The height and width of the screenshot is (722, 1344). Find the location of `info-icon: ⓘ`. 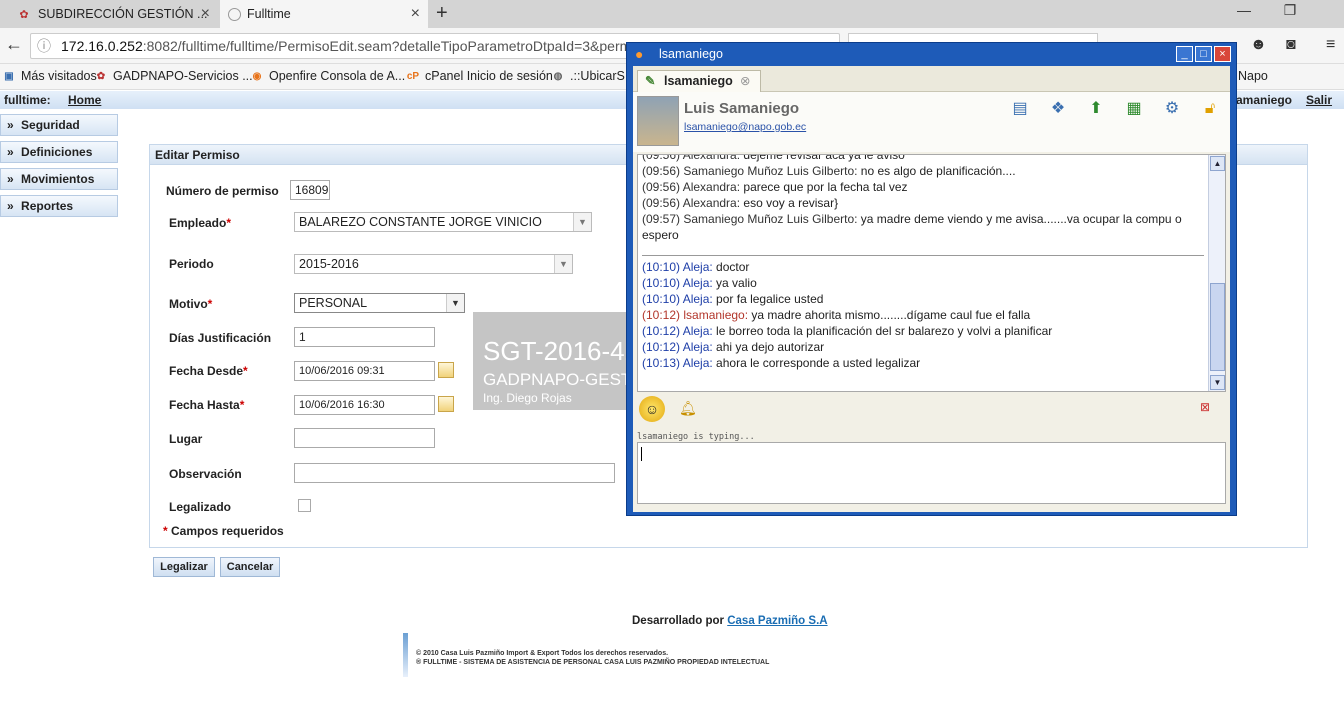

info-icon: ⓘ is located at coordinates (44, 46).